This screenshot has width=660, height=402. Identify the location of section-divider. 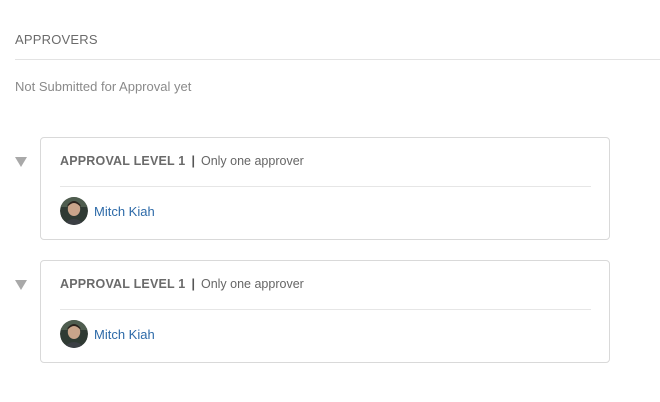
(337, 59).